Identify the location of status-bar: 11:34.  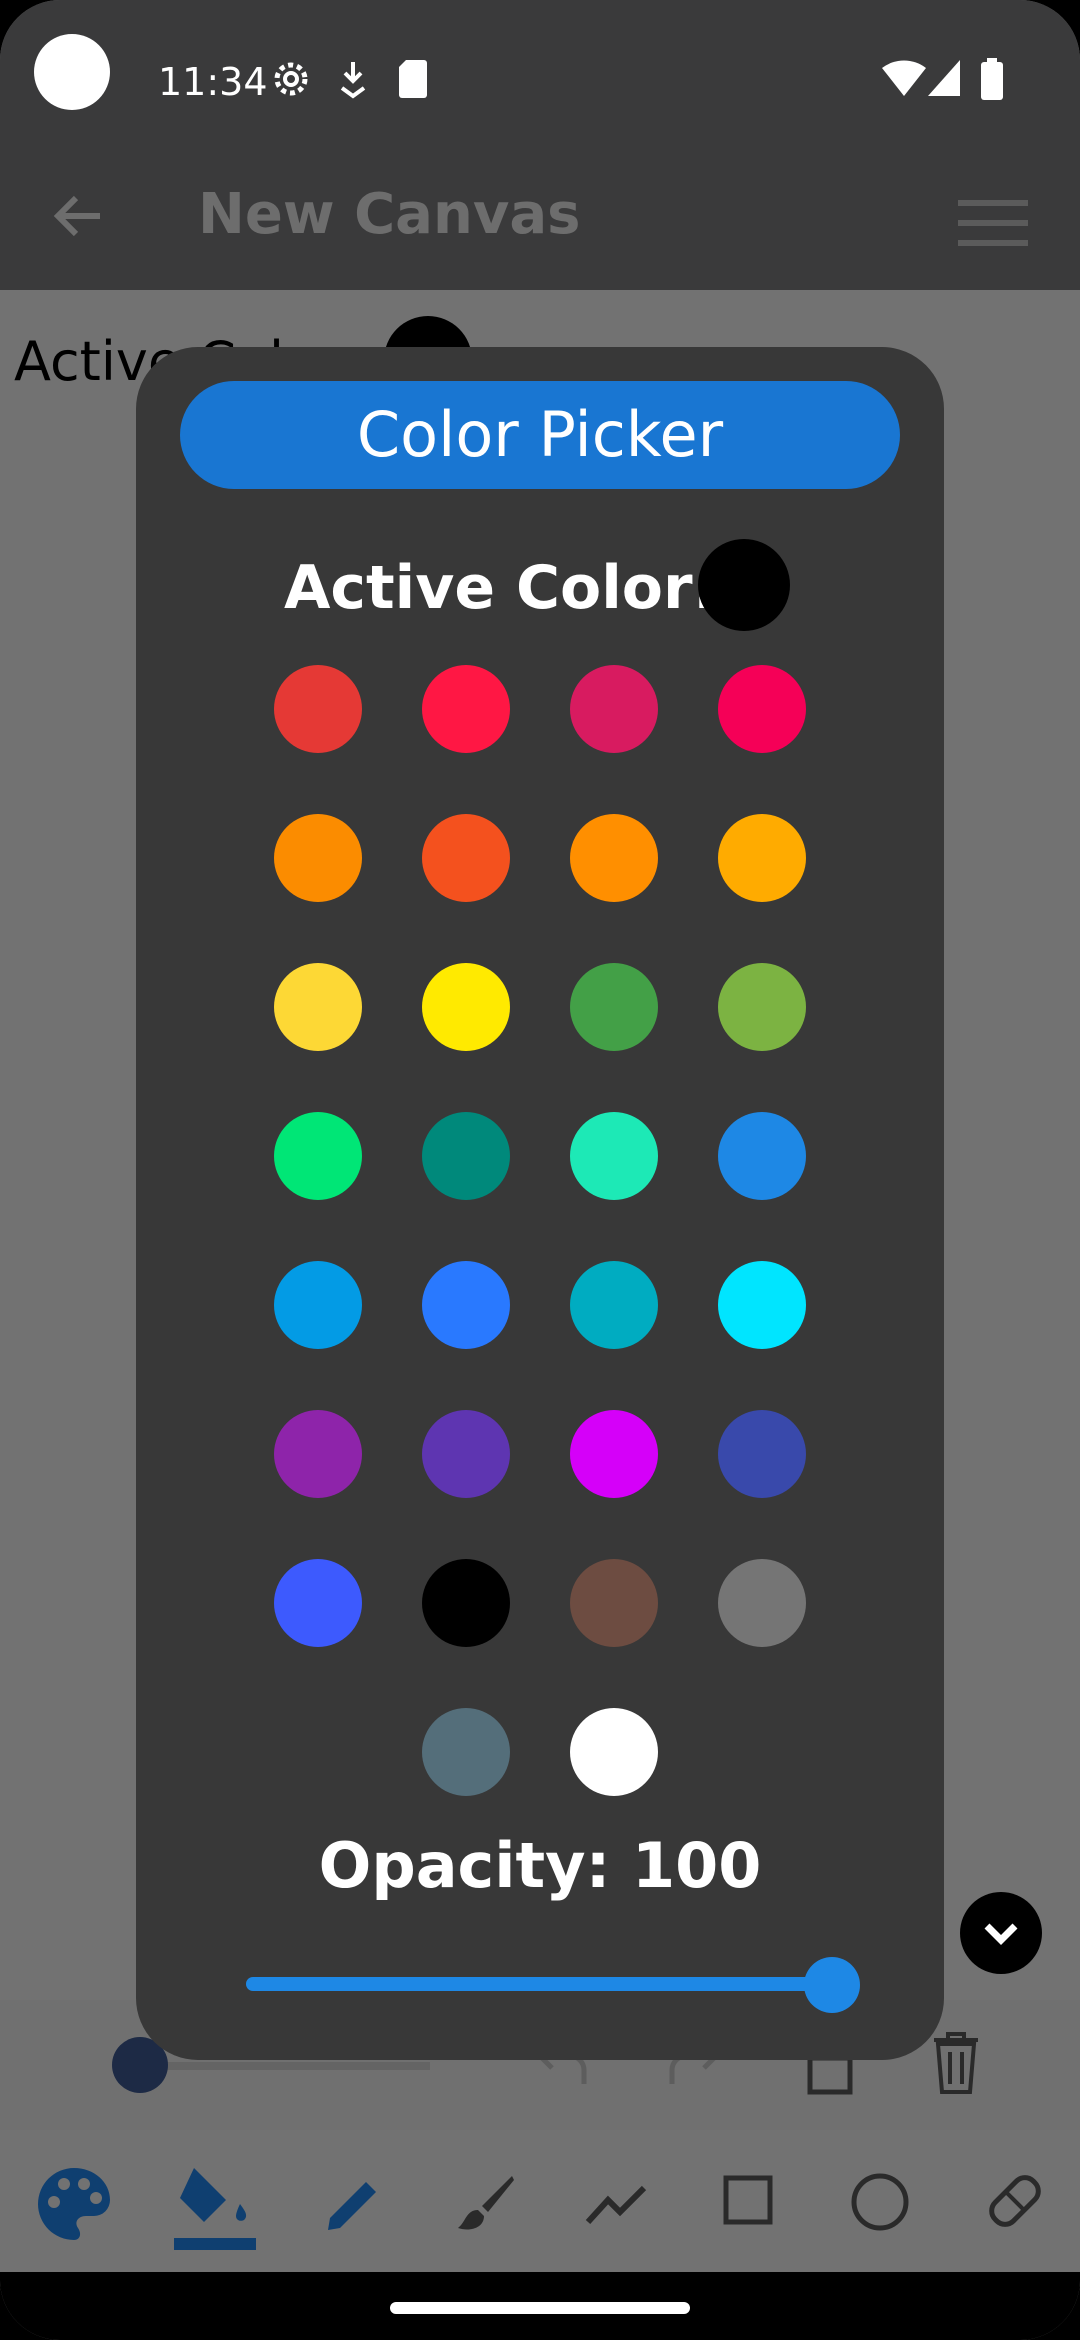
(540, 82).